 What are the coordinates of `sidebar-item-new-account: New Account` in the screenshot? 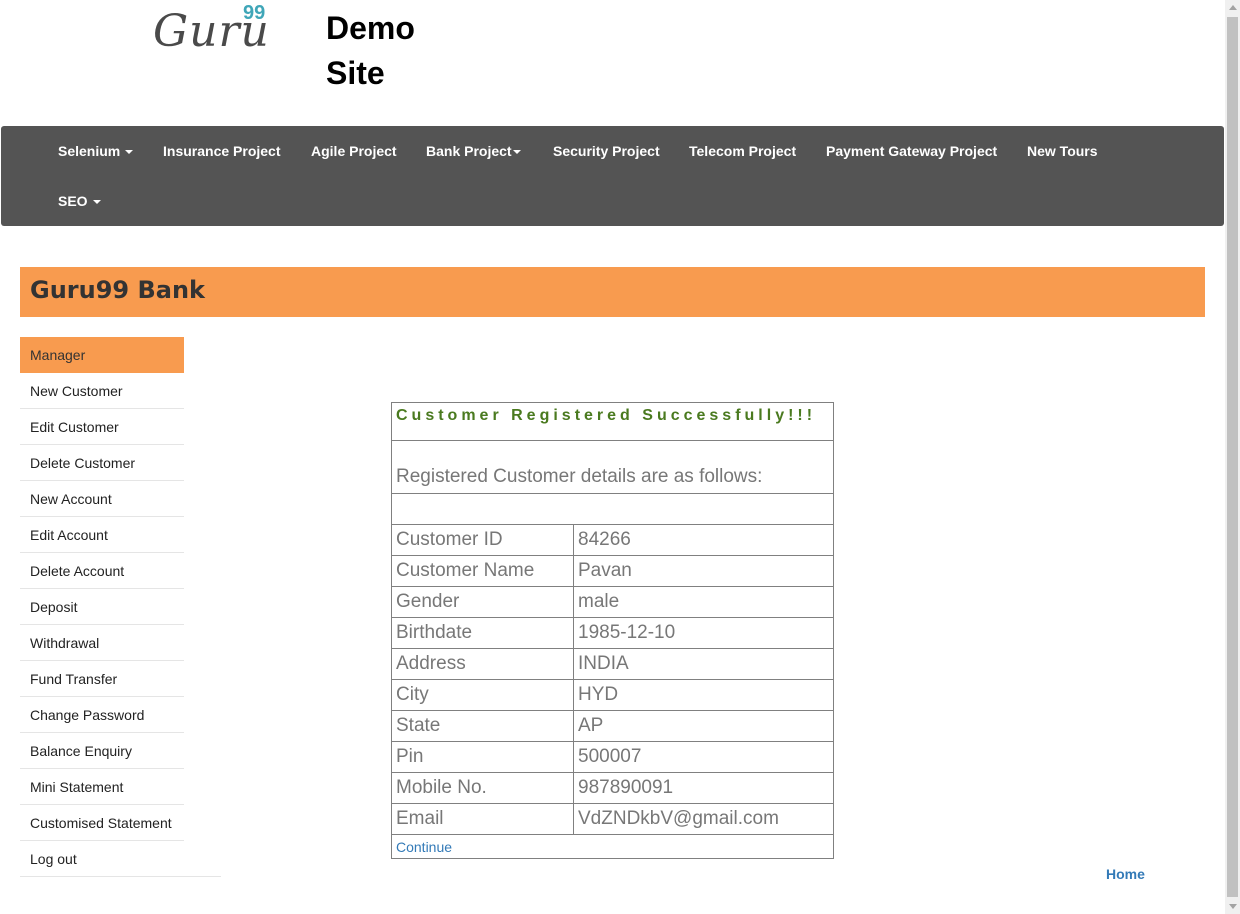 It's located at (102, 499).